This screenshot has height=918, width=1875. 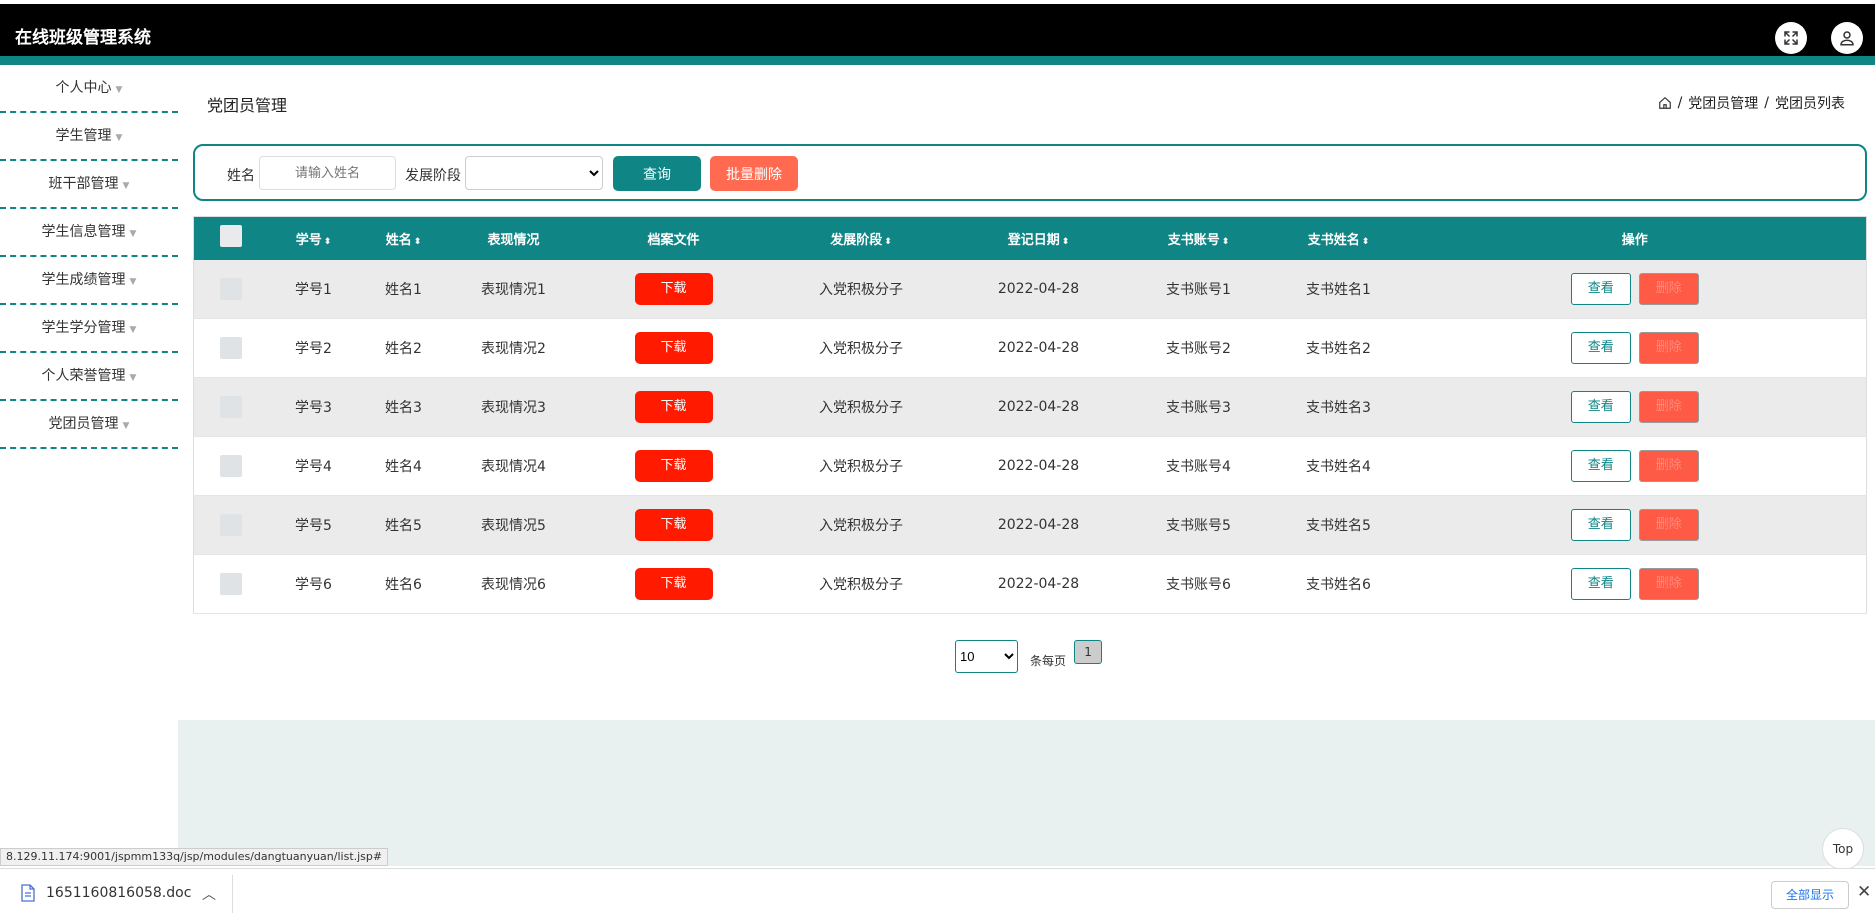 What do you see at coordinates (327, 173) in the screenshot?
I see `name-search-input` at bounding box center [327, 173].